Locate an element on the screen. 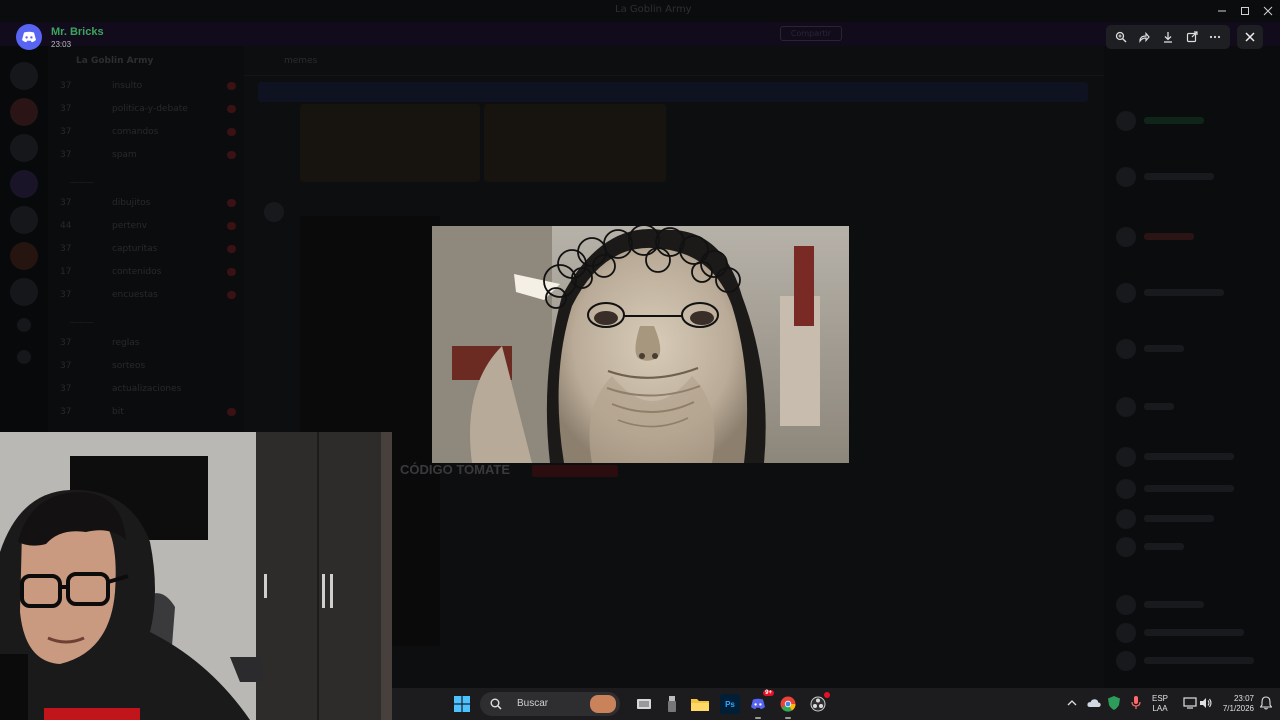  microphone-icon is located at coordinates (1136, 702).